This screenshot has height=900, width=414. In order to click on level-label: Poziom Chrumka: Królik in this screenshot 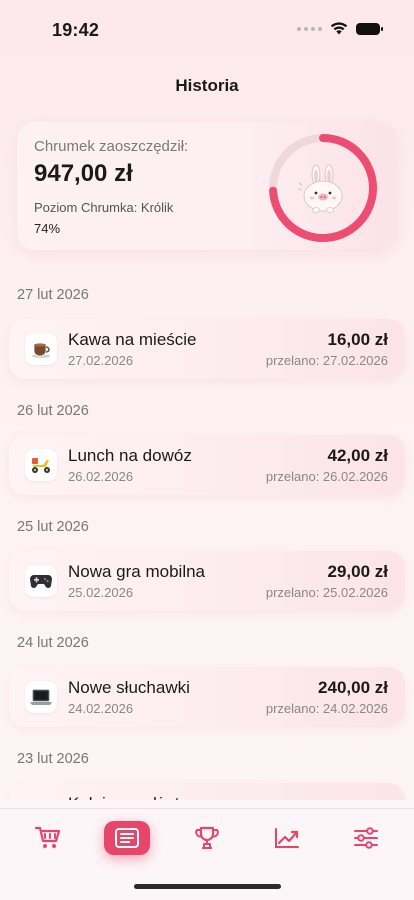, I will do `click(104, 207)`.